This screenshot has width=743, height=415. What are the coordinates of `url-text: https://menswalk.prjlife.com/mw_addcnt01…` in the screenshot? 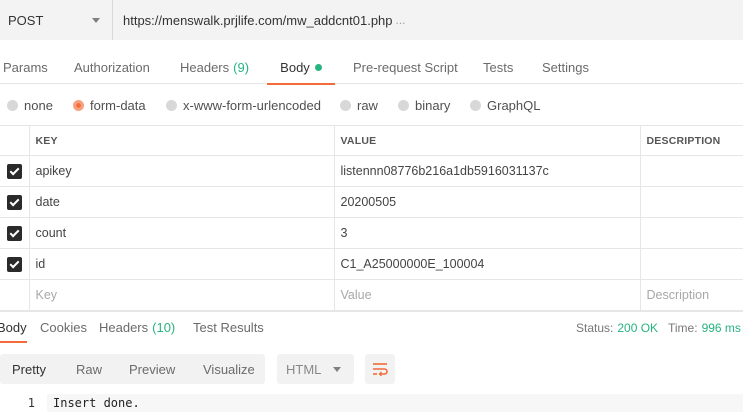 It's located at (258, 20).